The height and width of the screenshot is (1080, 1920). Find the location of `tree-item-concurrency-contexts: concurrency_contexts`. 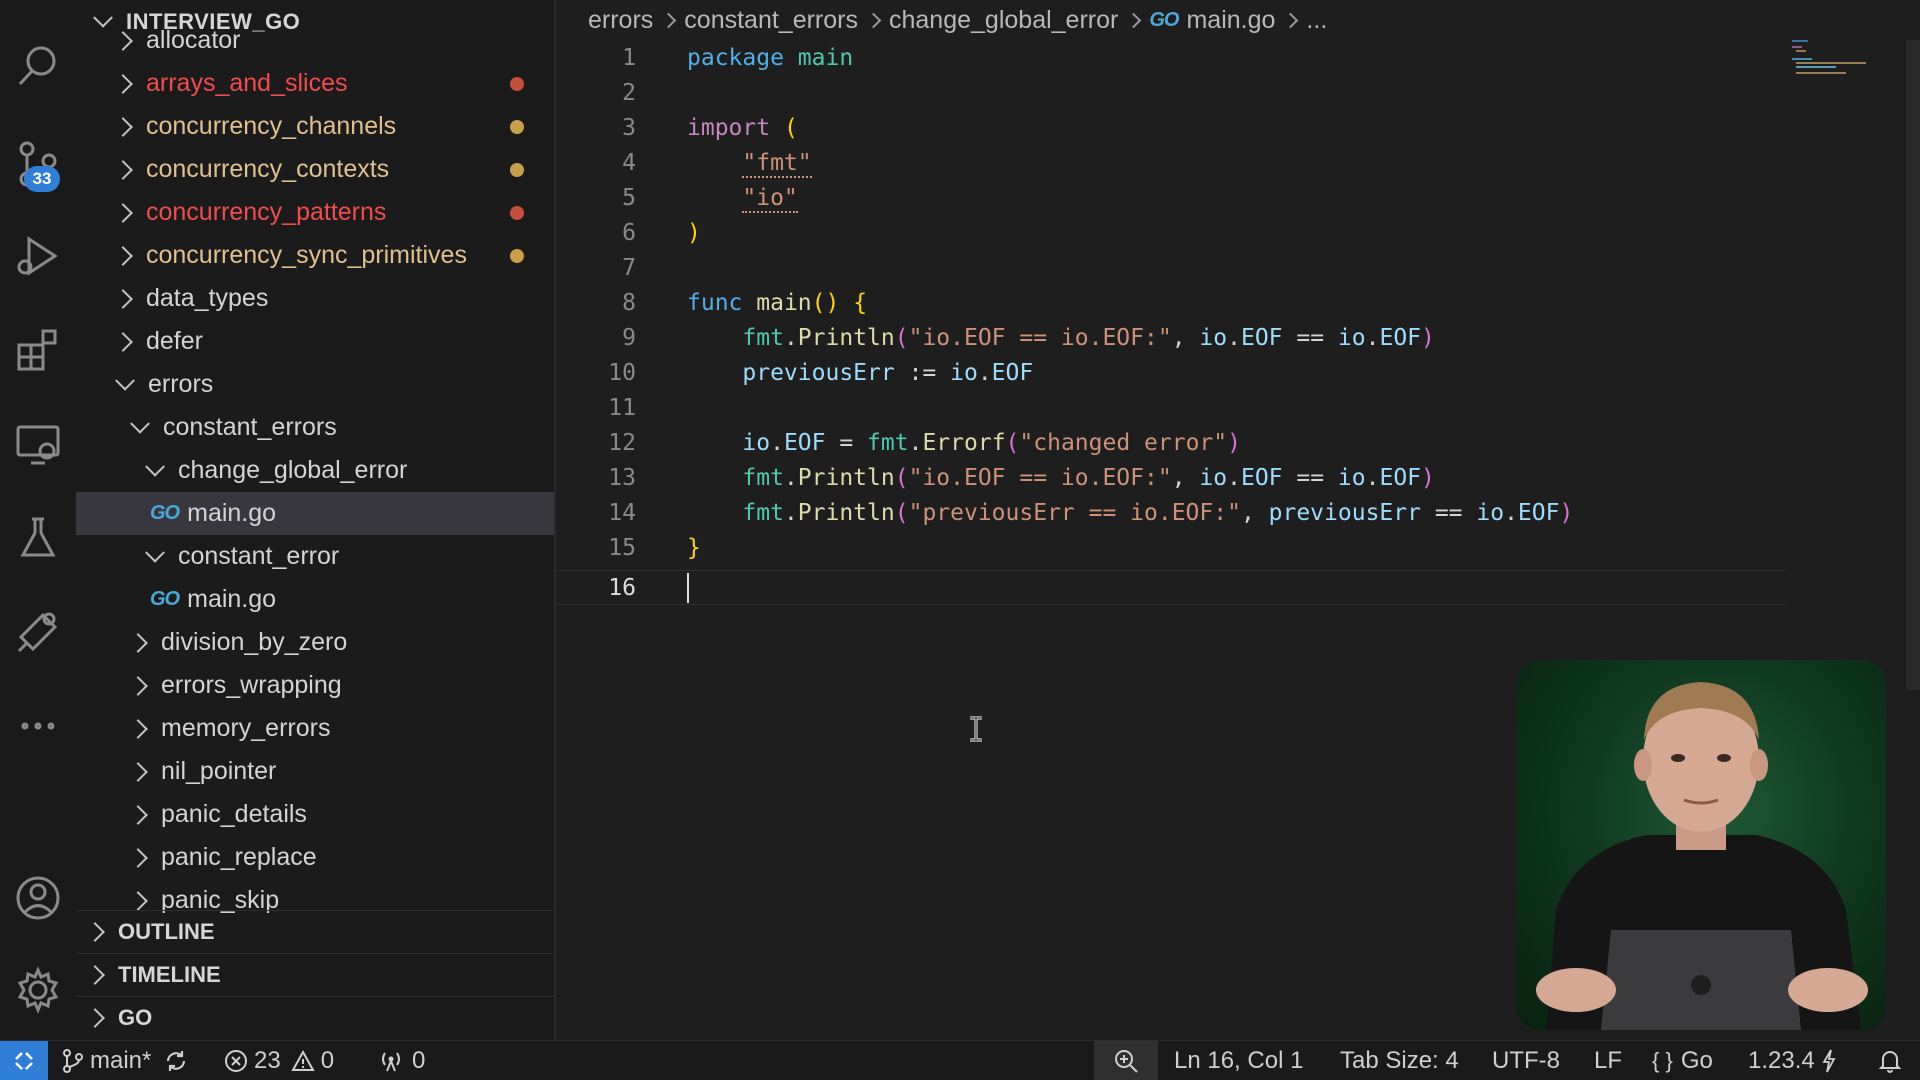

tree-item-concurrency-contexts: concurrency_contexts is located at coordinates (315, 169).